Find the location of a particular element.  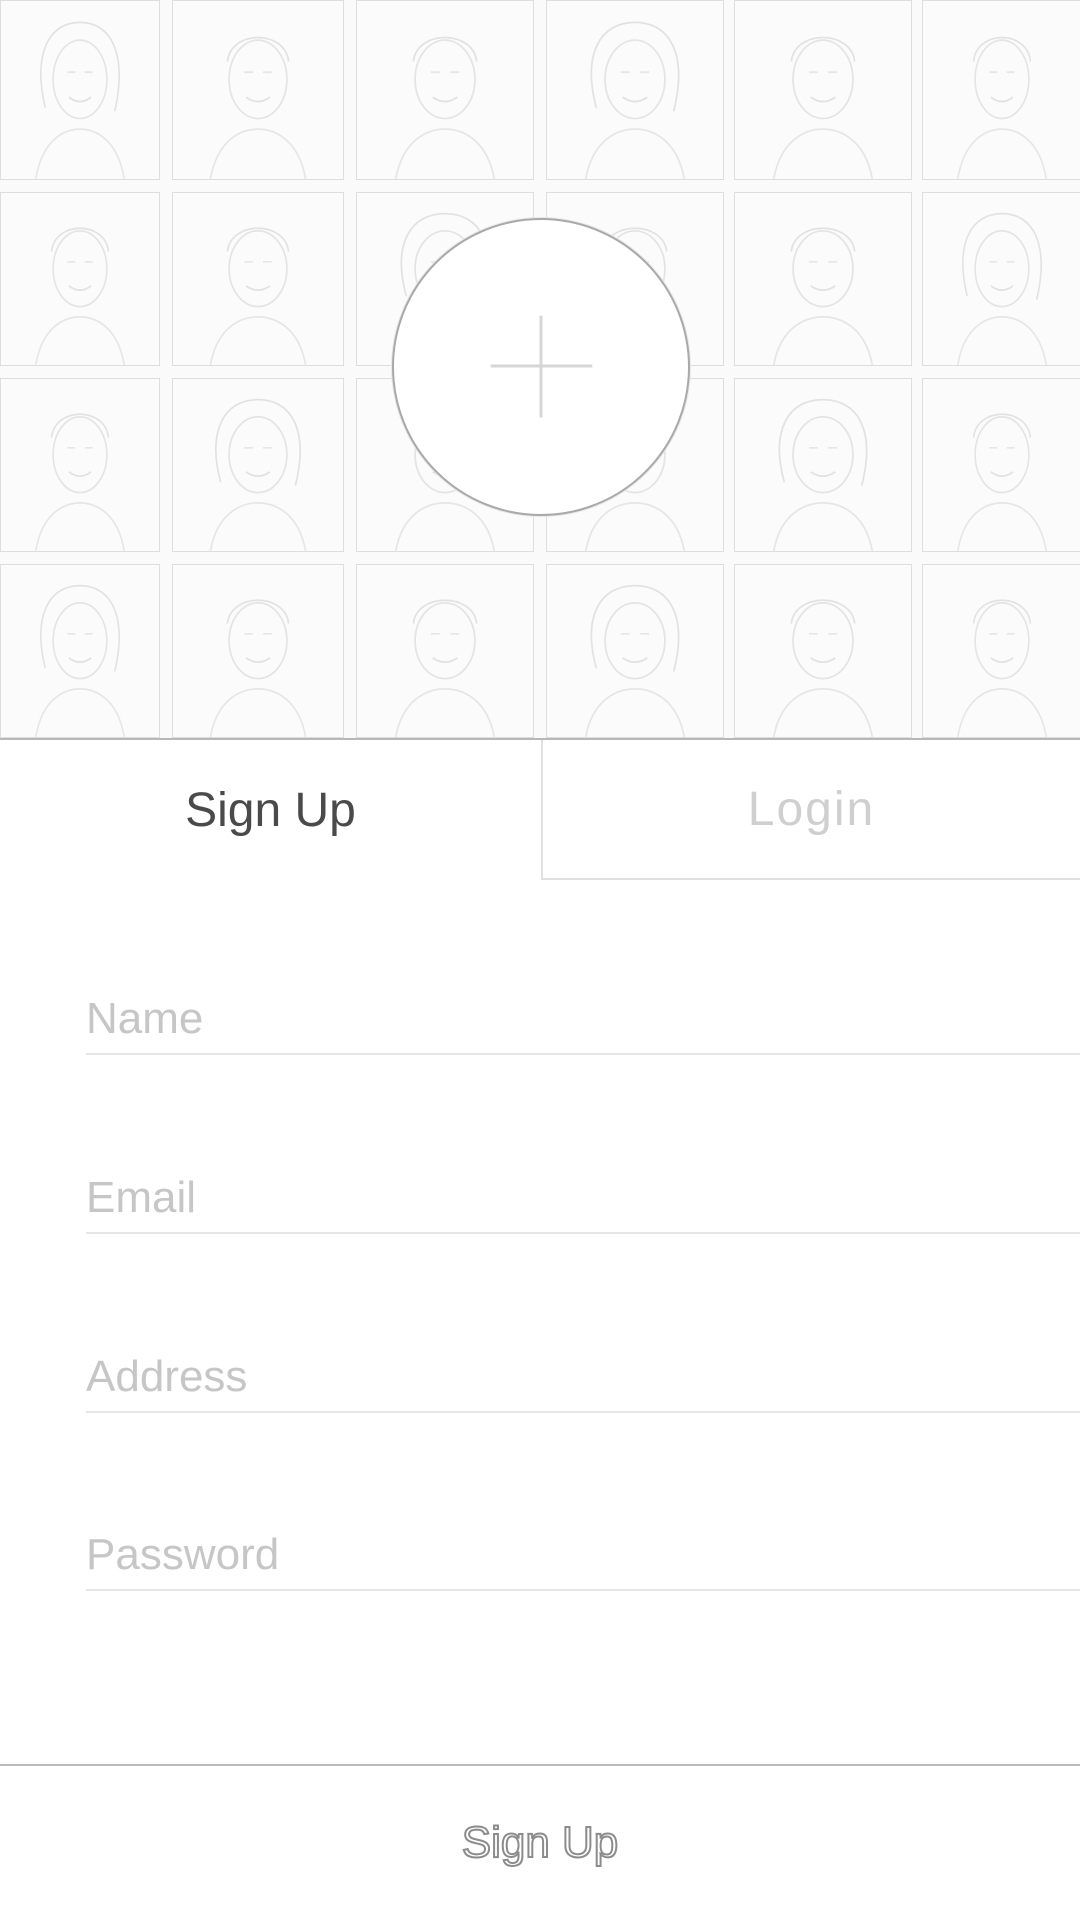

tab-sign-up-label: Sign Up is located at coordinates (270, 810).